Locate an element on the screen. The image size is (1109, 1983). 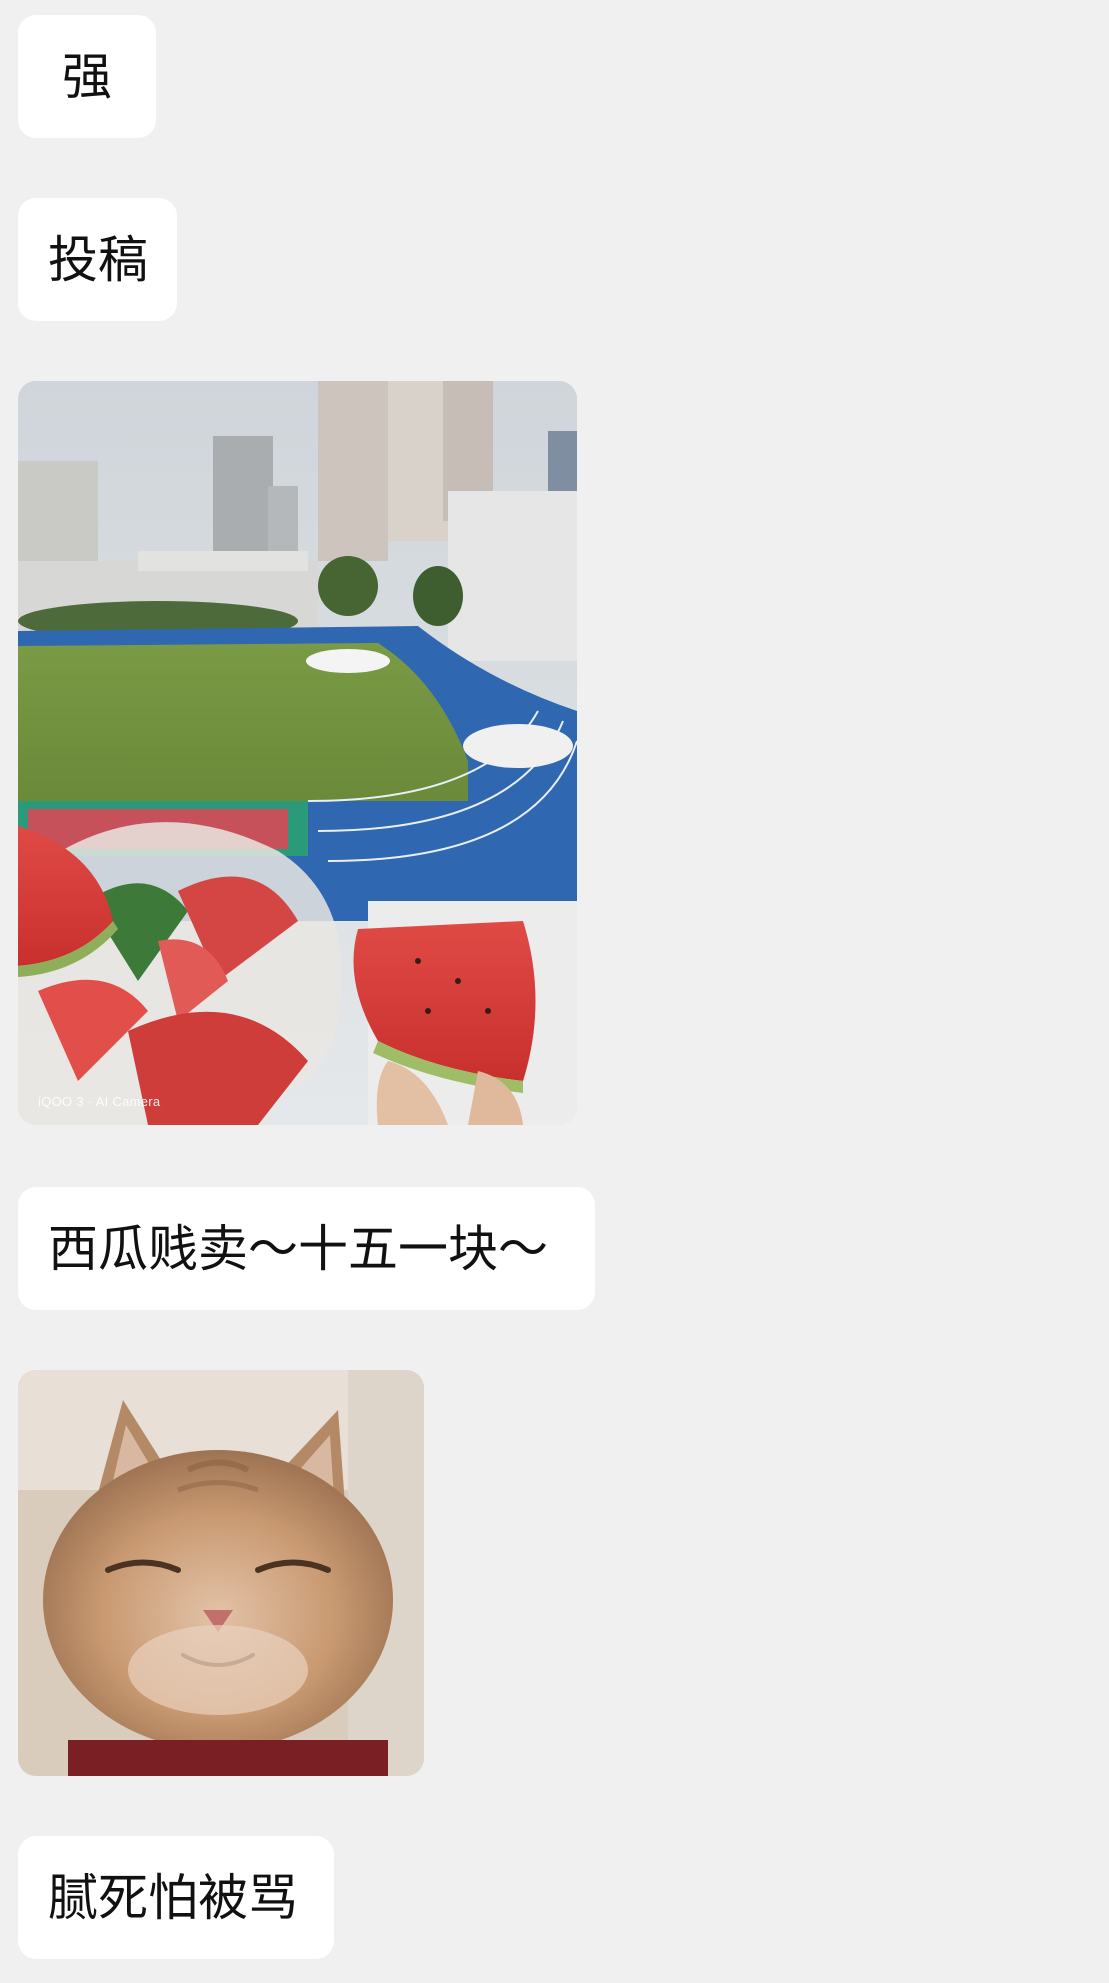
message-text: 投稿 is located at coordinates (98, 259).